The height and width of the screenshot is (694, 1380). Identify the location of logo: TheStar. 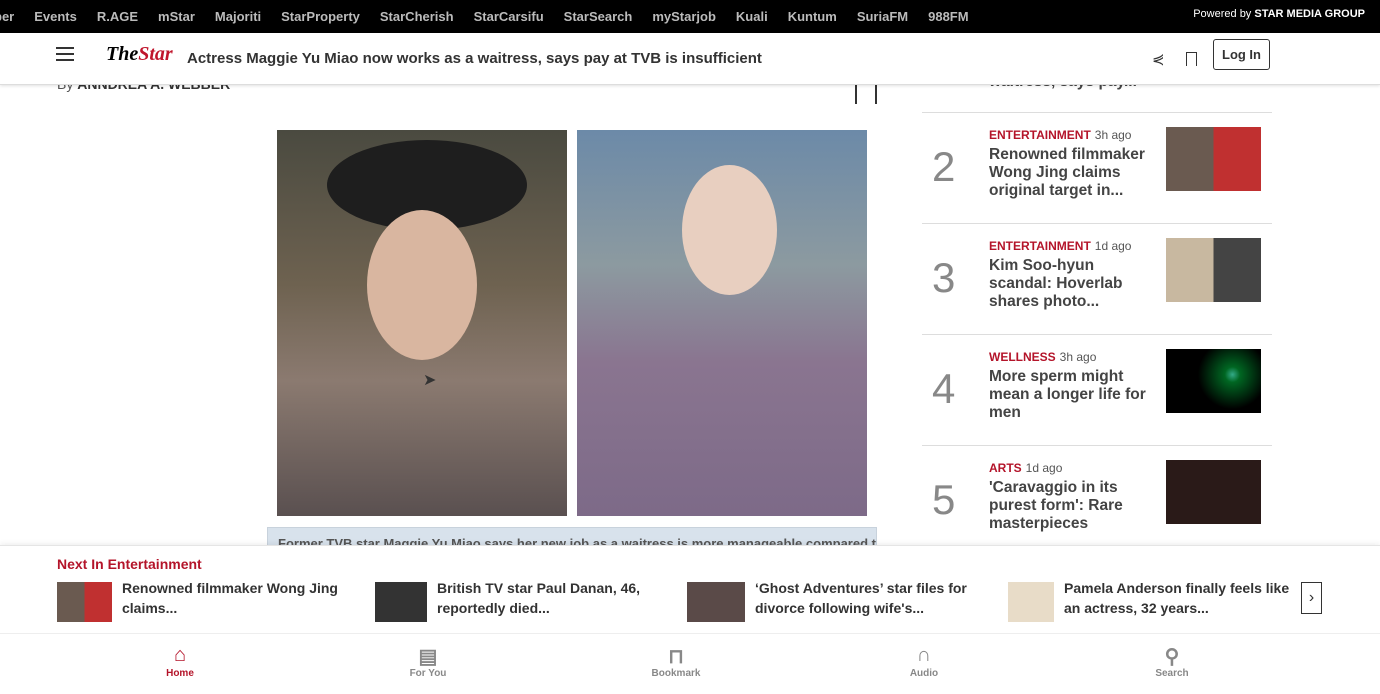
(139, 54).